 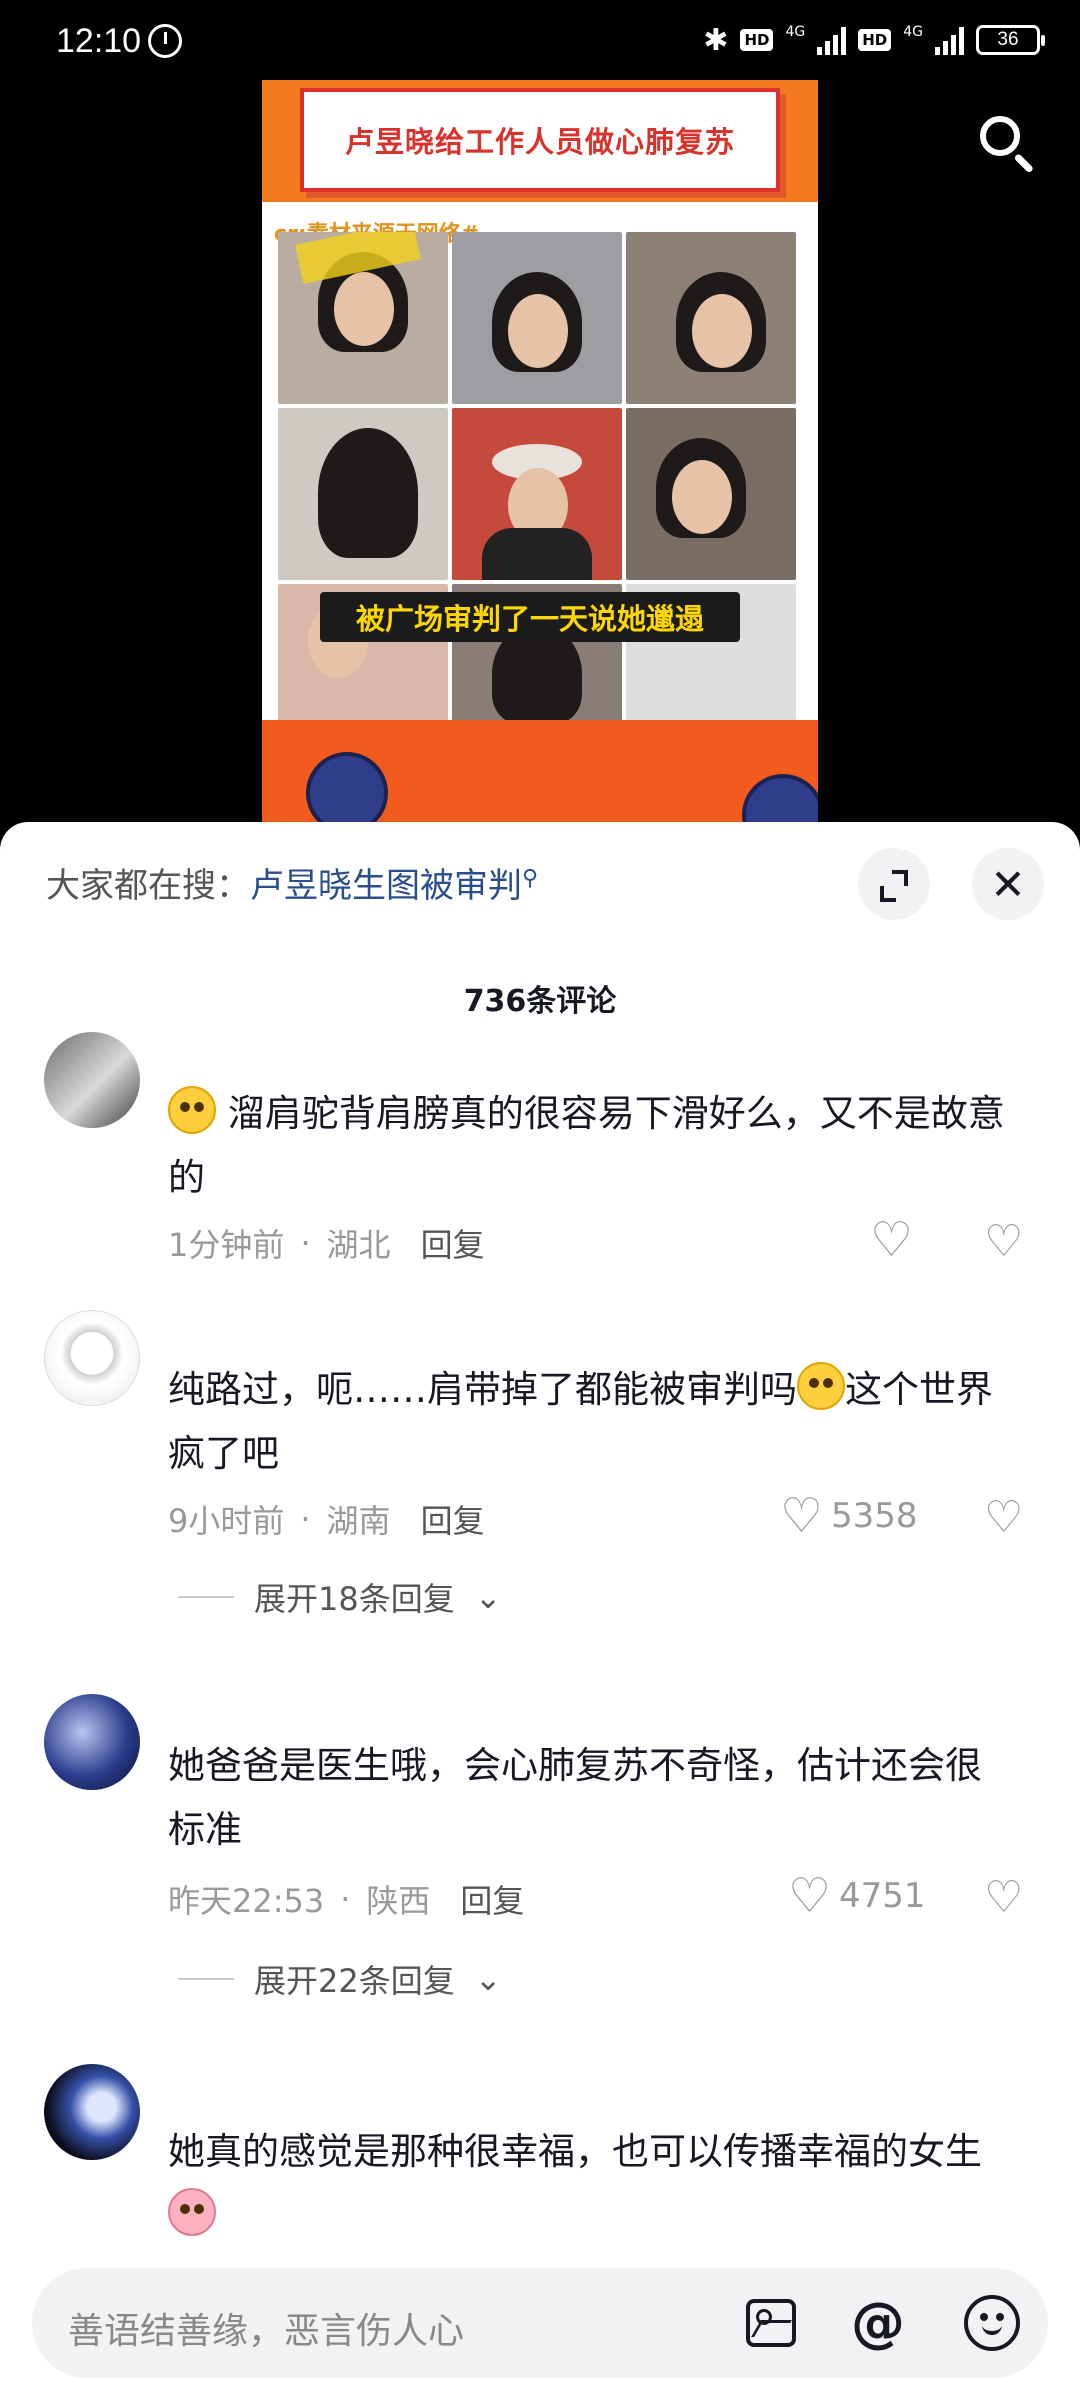 What do you see at coordinates (575, 1797) in the screenshot?
I see `comment-text: 她爸爸是医生哦，会心肺复苏不奇怪，估计还会很标准` at bounding box center [575, 1797].